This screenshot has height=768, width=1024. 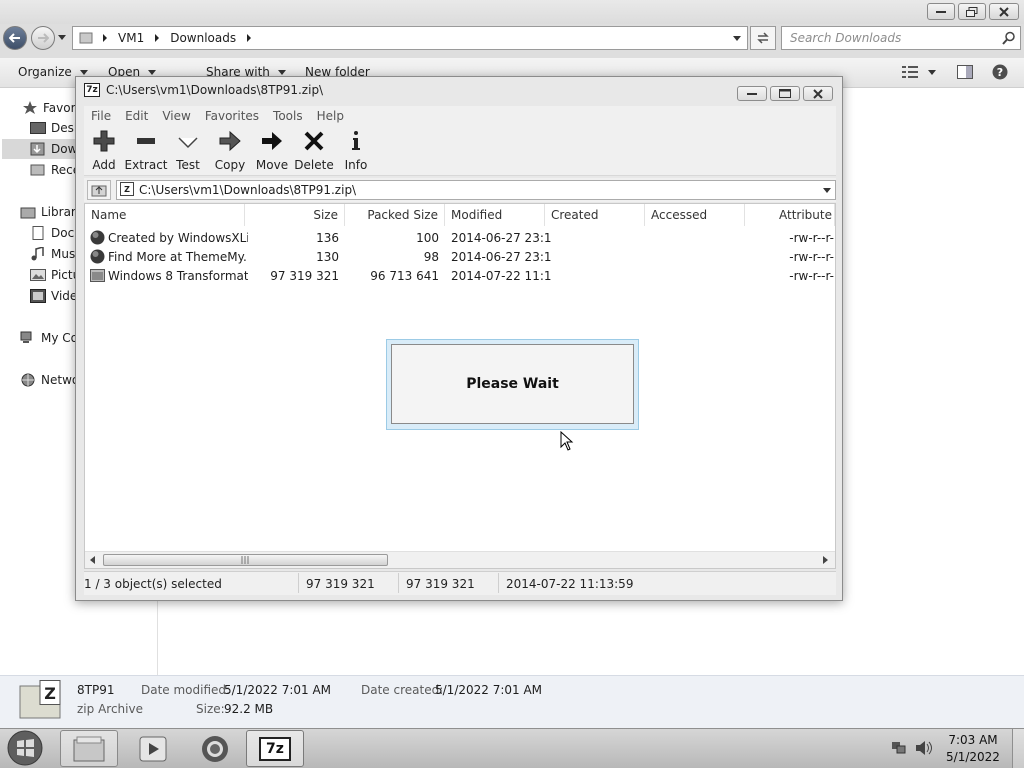 I want to click on date-modified-label: Date modified:, so click(x=186, y=690).